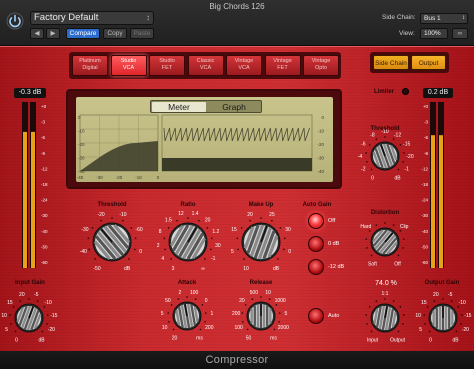 The image size is (474, 369). Describe the element at coordinates (316, 221) in the screenshot. I see `auto-gain-off-led` at that location.